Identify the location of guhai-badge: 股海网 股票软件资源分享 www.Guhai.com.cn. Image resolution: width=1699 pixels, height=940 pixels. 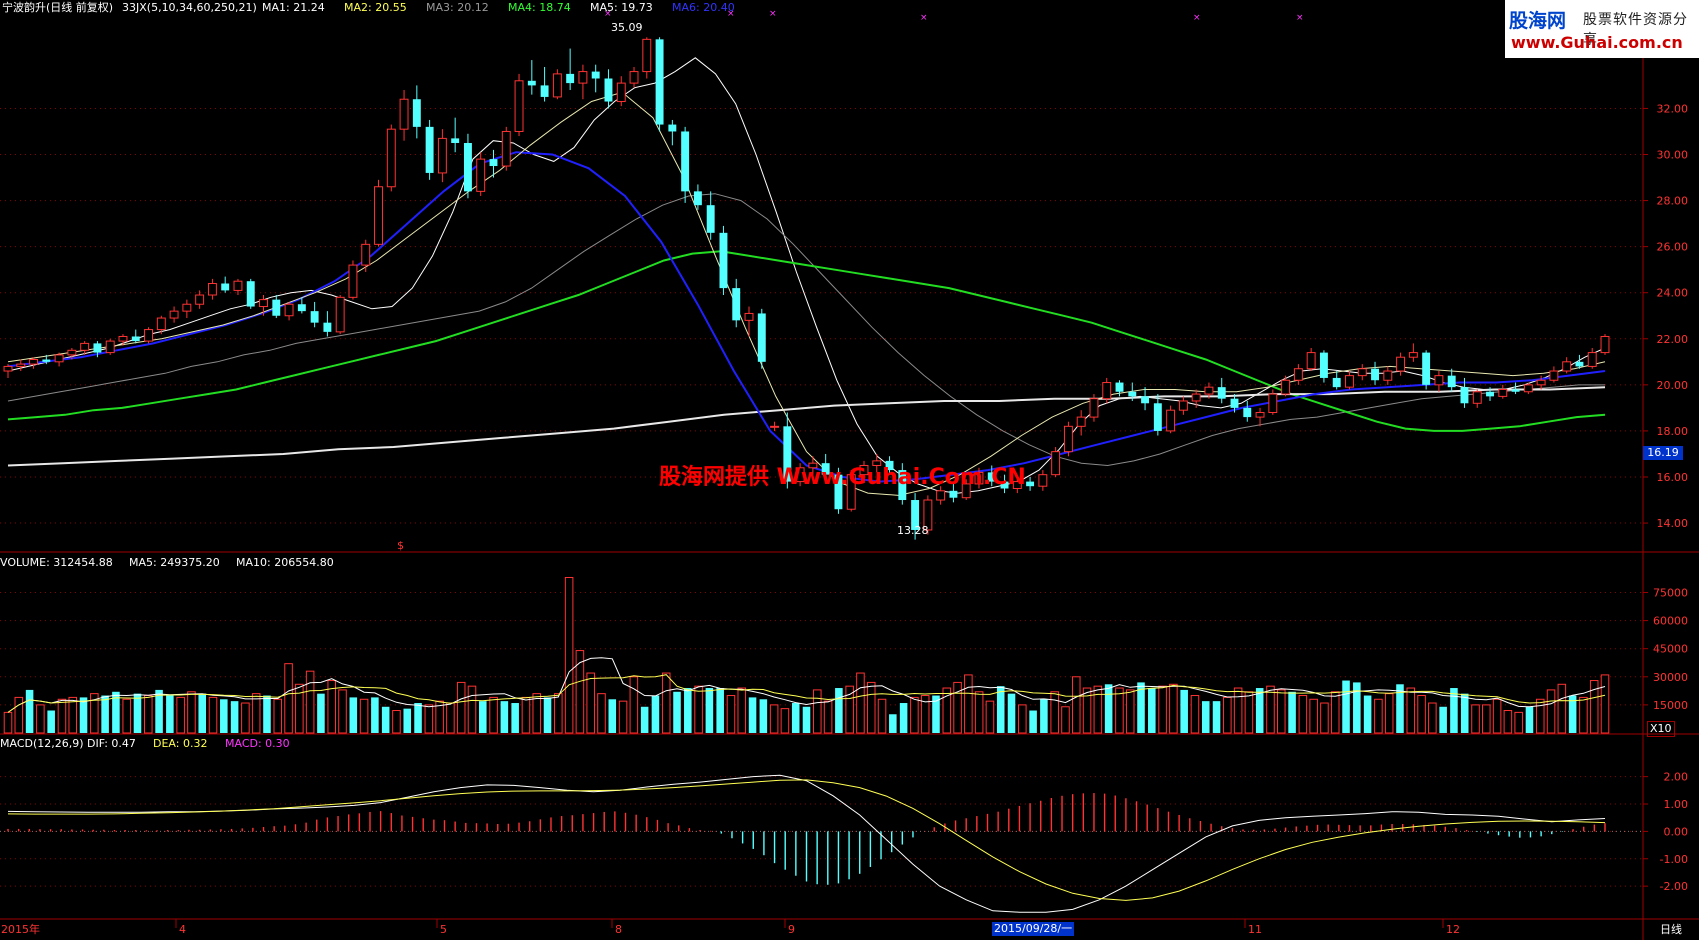
(1602, 29).